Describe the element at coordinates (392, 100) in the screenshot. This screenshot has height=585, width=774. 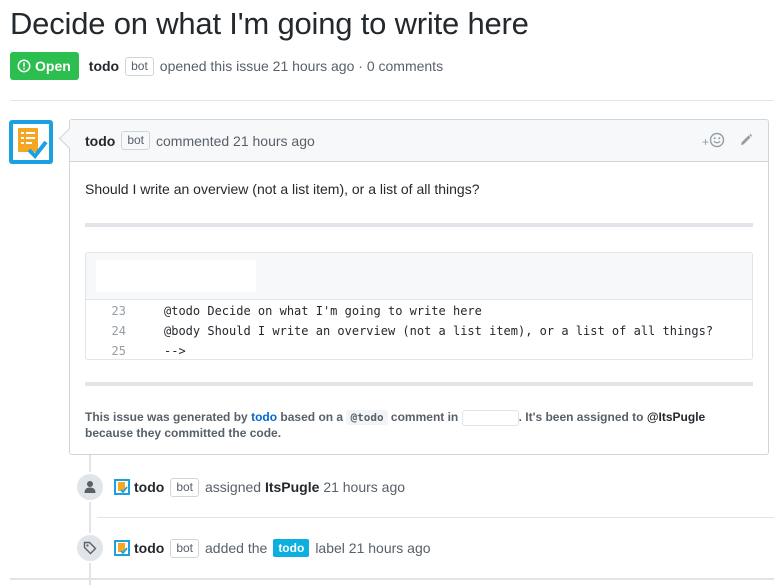
I see `header-divider` at that location.